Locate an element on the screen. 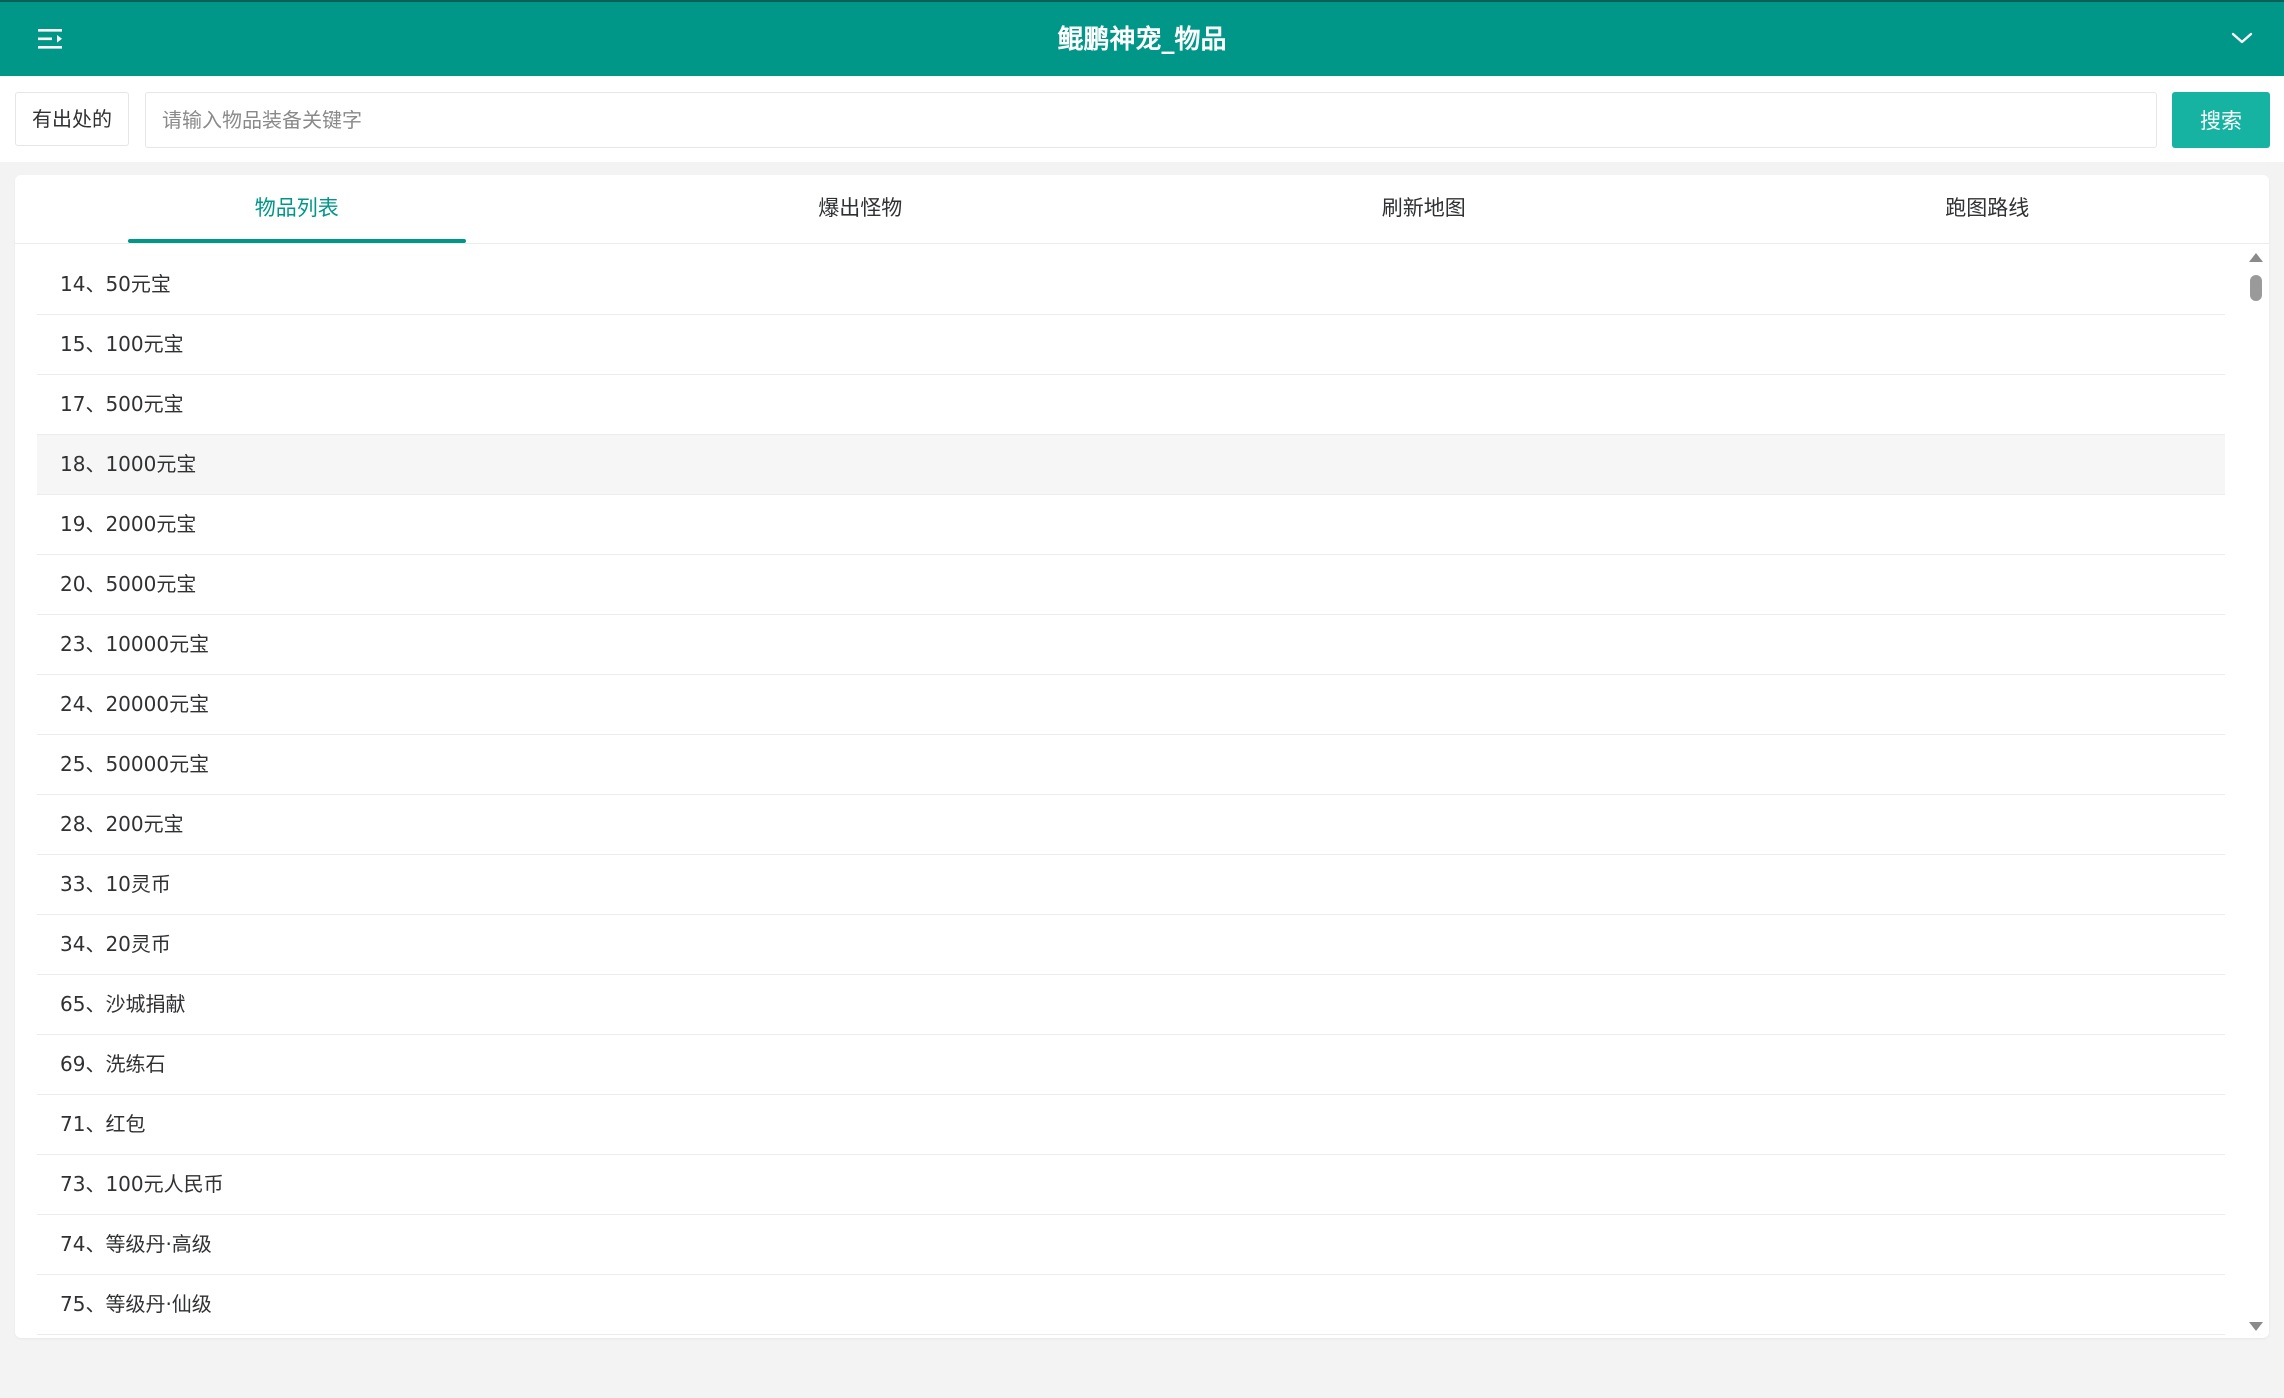  tab-label: 跑图路线 is located at coordinates (1987, 208).